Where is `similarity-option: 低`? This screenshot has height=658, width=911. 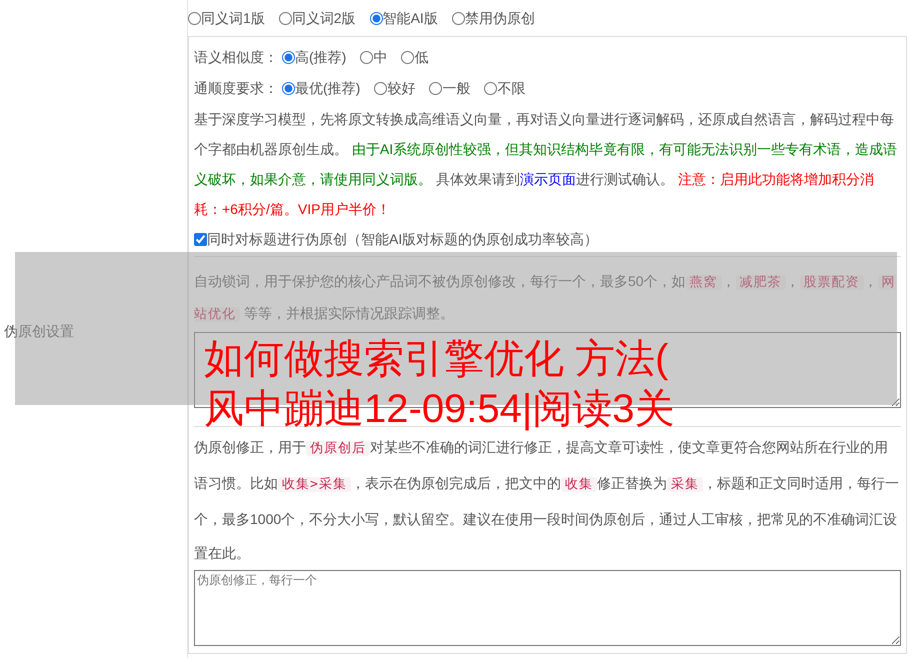 similarity-option: 低 is located at coordinates (421, 57).